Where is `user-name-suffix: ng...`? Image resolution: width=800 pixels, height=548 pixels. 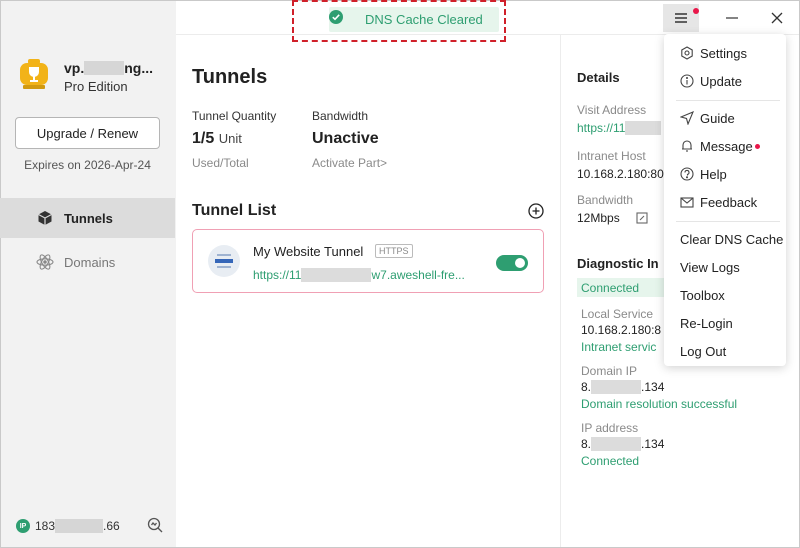
user-name-suffix: ng... is located at coordinates (139, 68).